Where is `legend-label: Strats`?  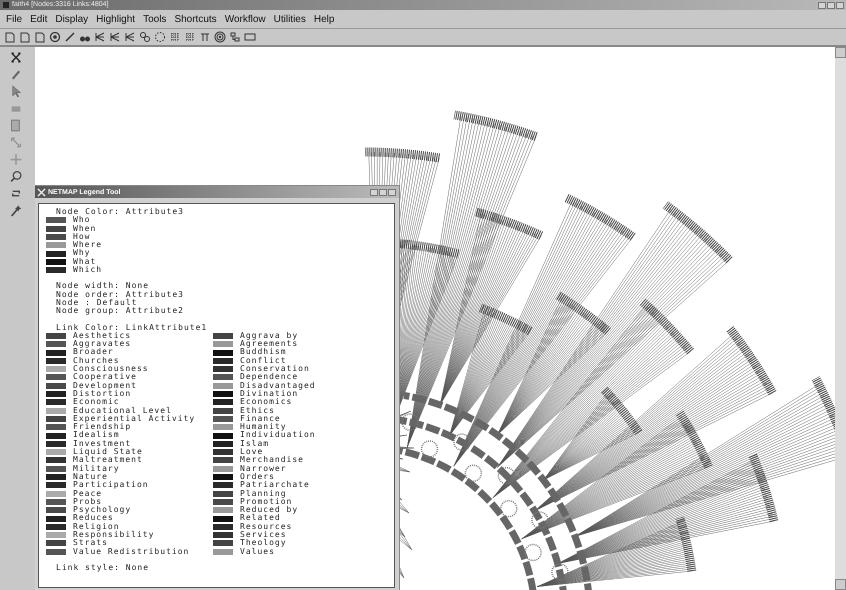
legend-label: Strats is located at coordinates (90, 543).